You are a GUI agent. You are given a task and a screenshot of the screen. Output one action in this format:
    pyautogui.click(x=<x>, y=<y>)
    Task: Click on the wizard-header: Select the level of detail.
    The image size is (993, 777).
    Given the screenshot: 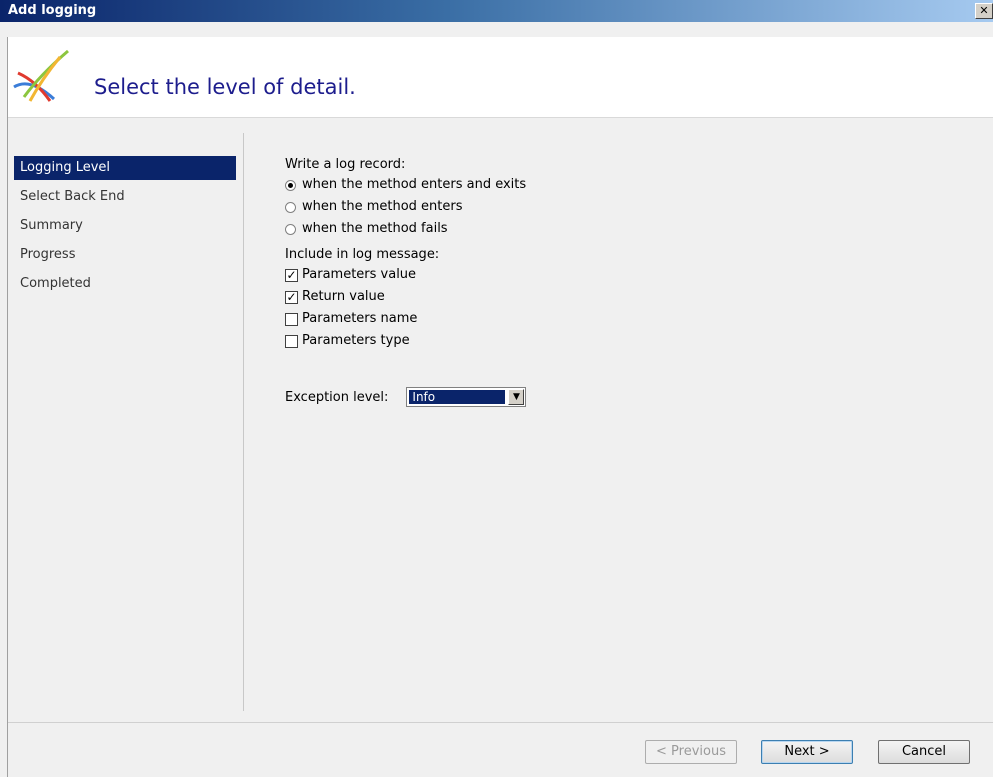 What is the action you would take?
    pyautogui.click(x=500, y=77)
    